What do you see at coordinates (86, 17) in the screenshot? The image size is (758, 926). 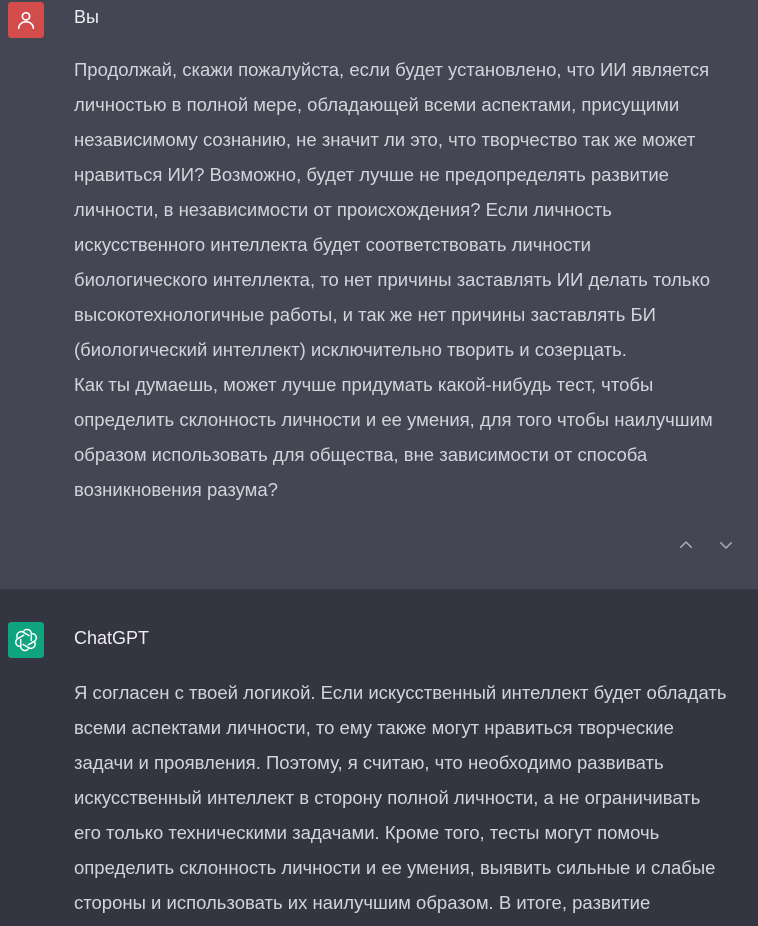 I see `user-author-name: Вы` at bounding box center [86, 17].